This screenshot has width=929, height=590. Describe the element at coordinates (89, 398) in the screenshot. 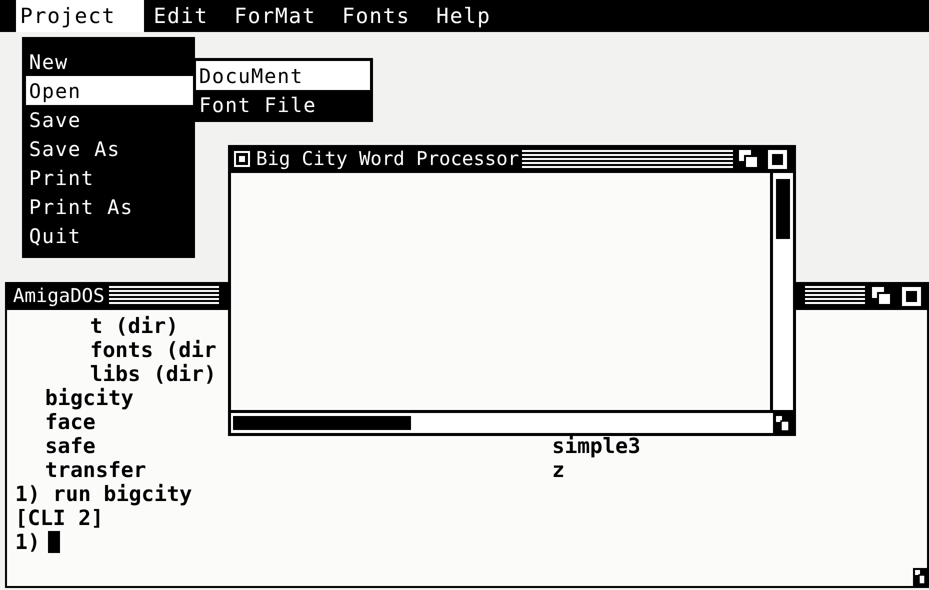

I see `shell-text-line: bigcity` at that location.